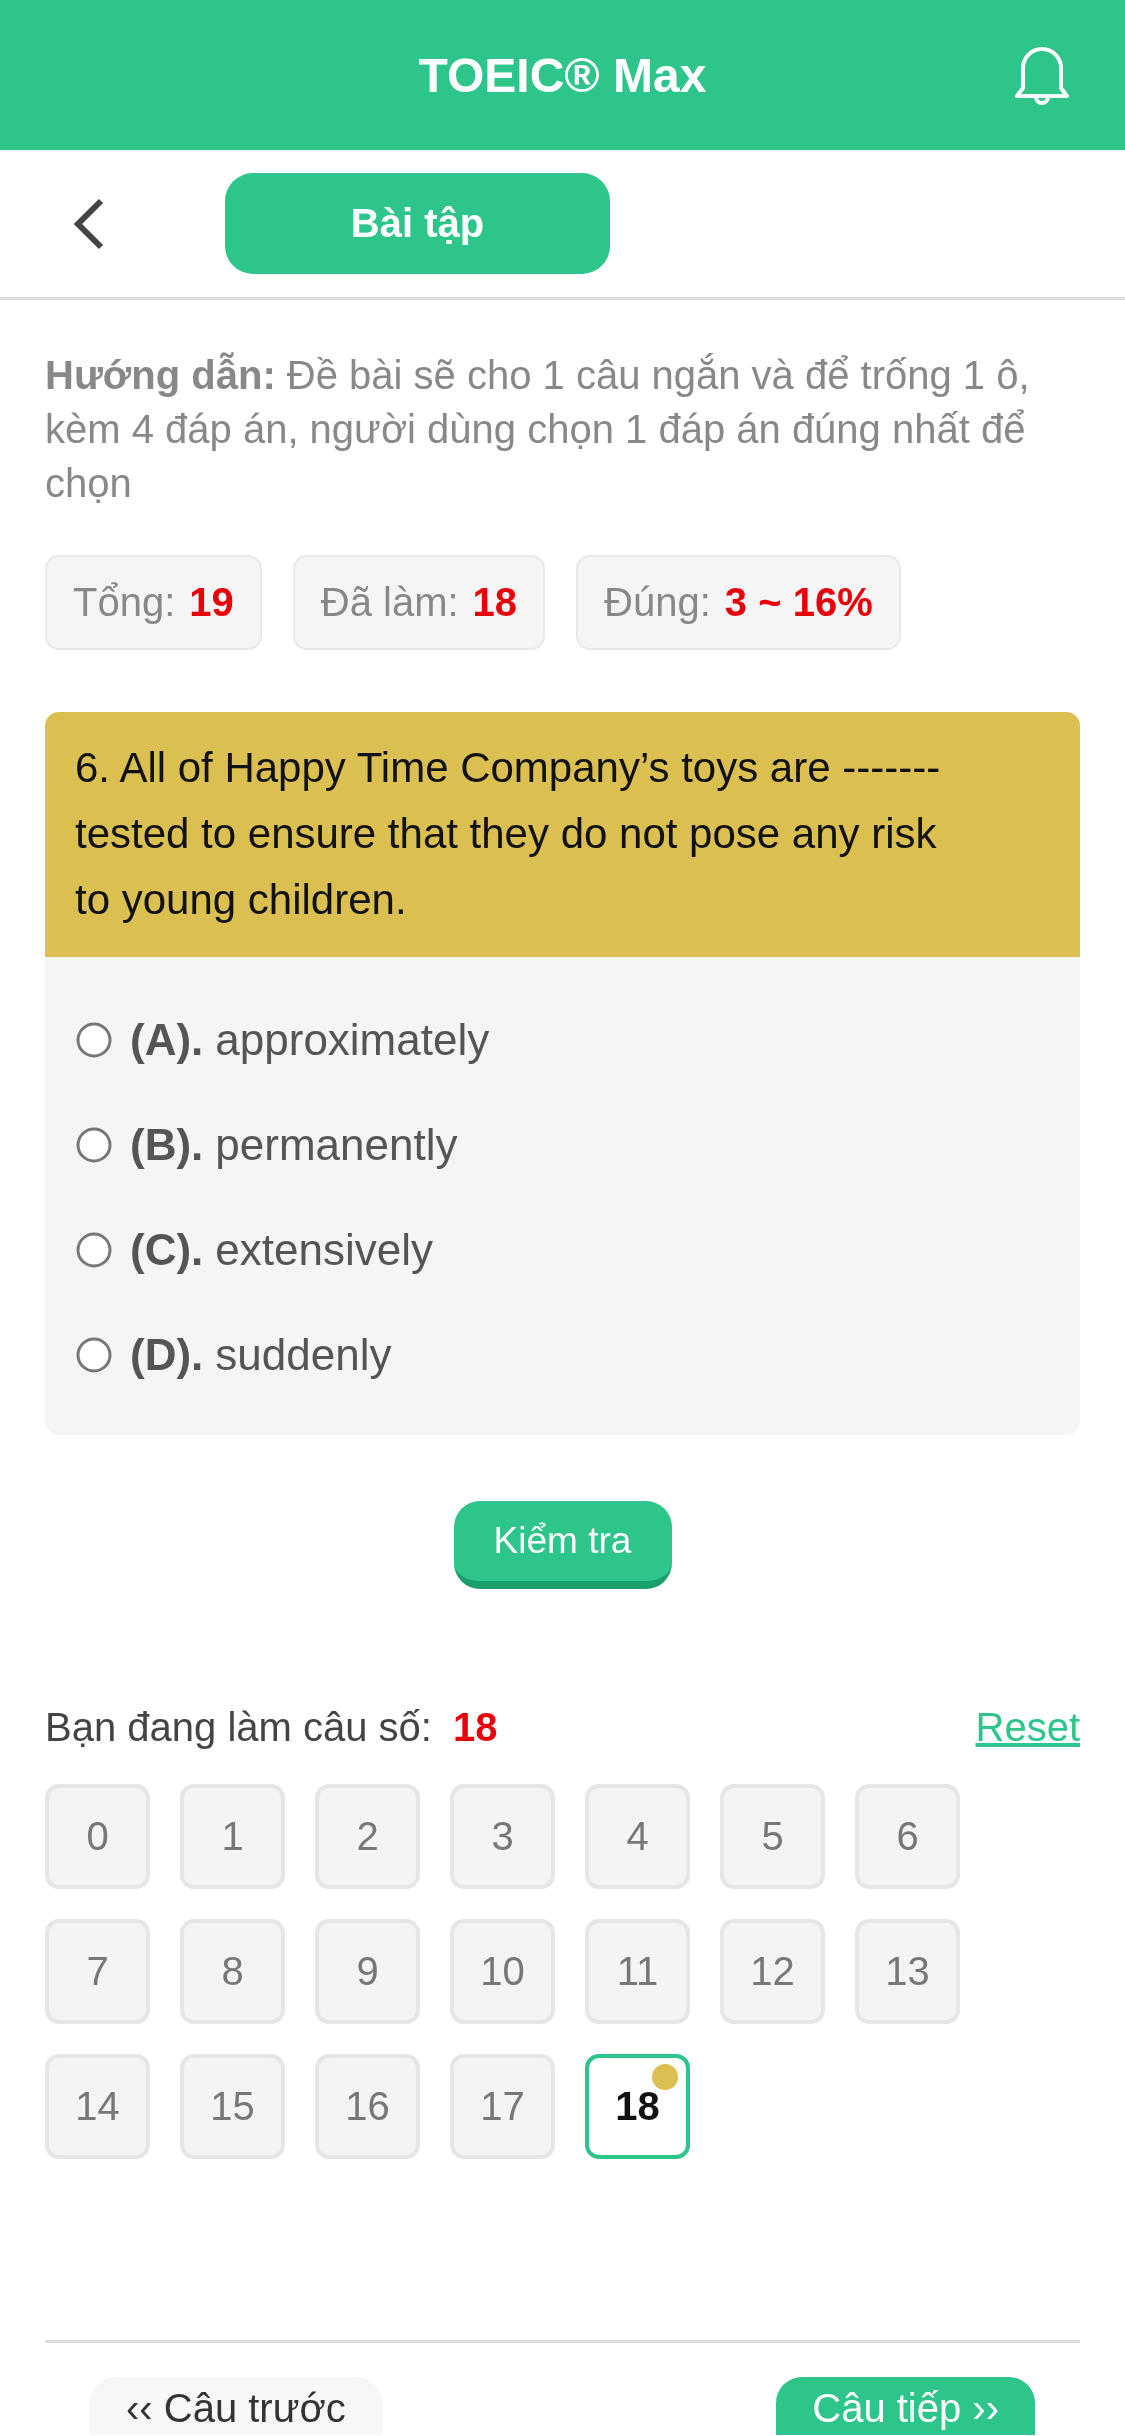  I want to click on stat-value: 3 ~ 16%, so click(798, 602).